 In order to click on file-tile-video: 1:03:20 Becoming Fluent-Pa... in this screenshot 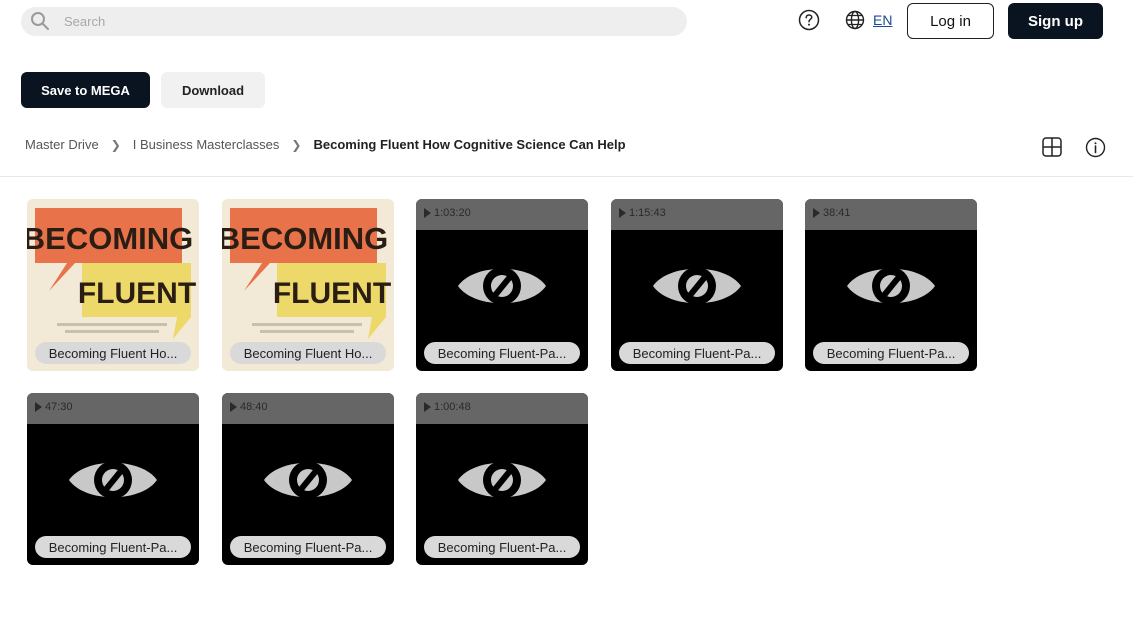, I will do `click(502, 285)`.